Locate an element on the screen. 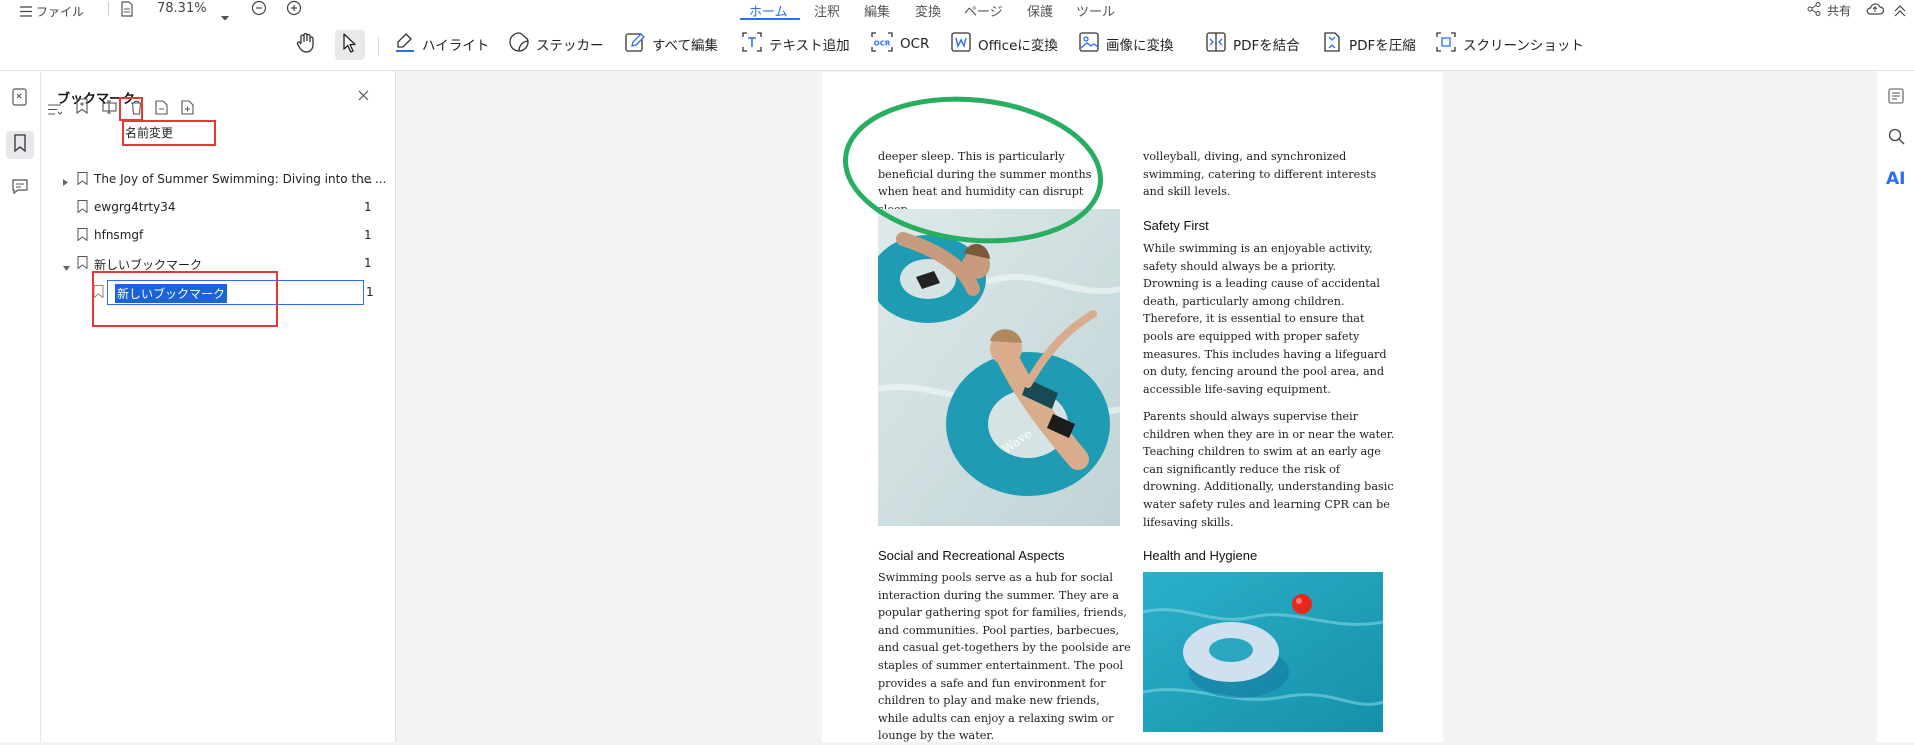 The width and height of the screenshot is (1914, 745). pool-image-float is located at coordinates (1263, 652).